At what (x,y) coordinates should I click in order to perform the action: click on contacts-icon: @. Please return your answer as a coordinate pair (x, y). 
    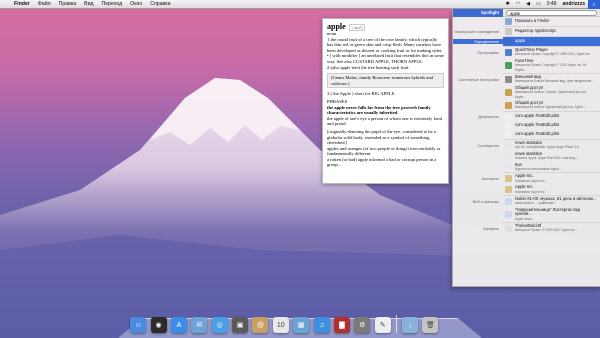
    Looking at the image, I should click on (260, 325).